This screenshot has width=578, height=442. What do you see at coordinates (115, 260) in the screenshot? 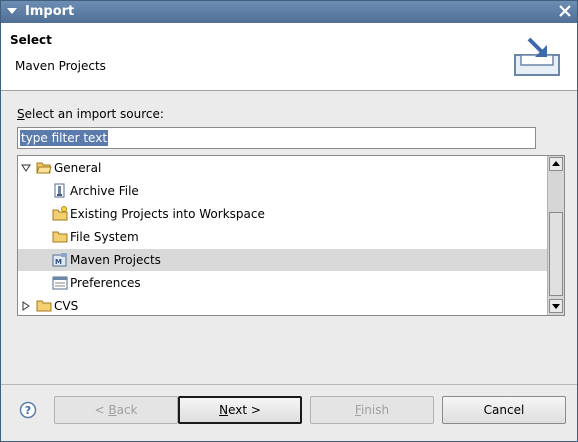
I see `tree-item-label: Maven Projects` at bounding box center [115, 260].